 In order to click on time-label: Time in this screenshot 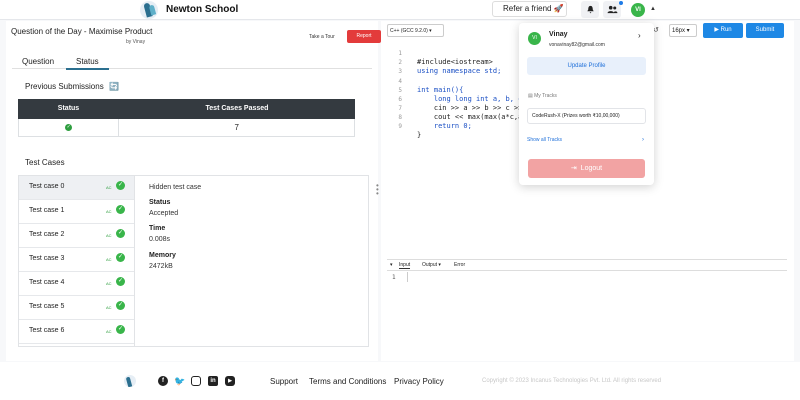, I will do `click(157, 228)`.